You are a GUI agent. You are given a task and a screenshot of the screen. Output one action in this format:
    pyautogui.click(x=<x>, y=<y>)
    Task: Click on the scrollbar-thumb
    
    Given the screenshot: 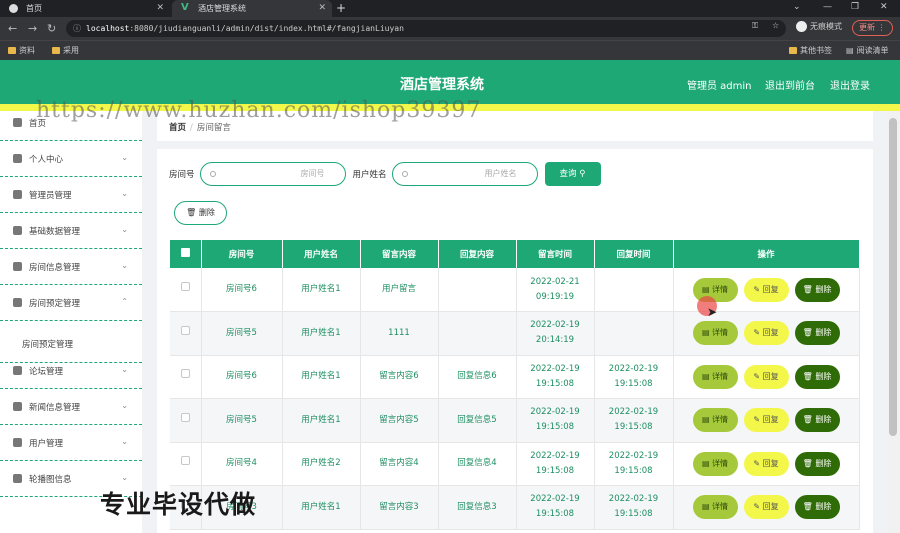 What is the action you would take?
    pyautogui.click(x=893, y=277)
    